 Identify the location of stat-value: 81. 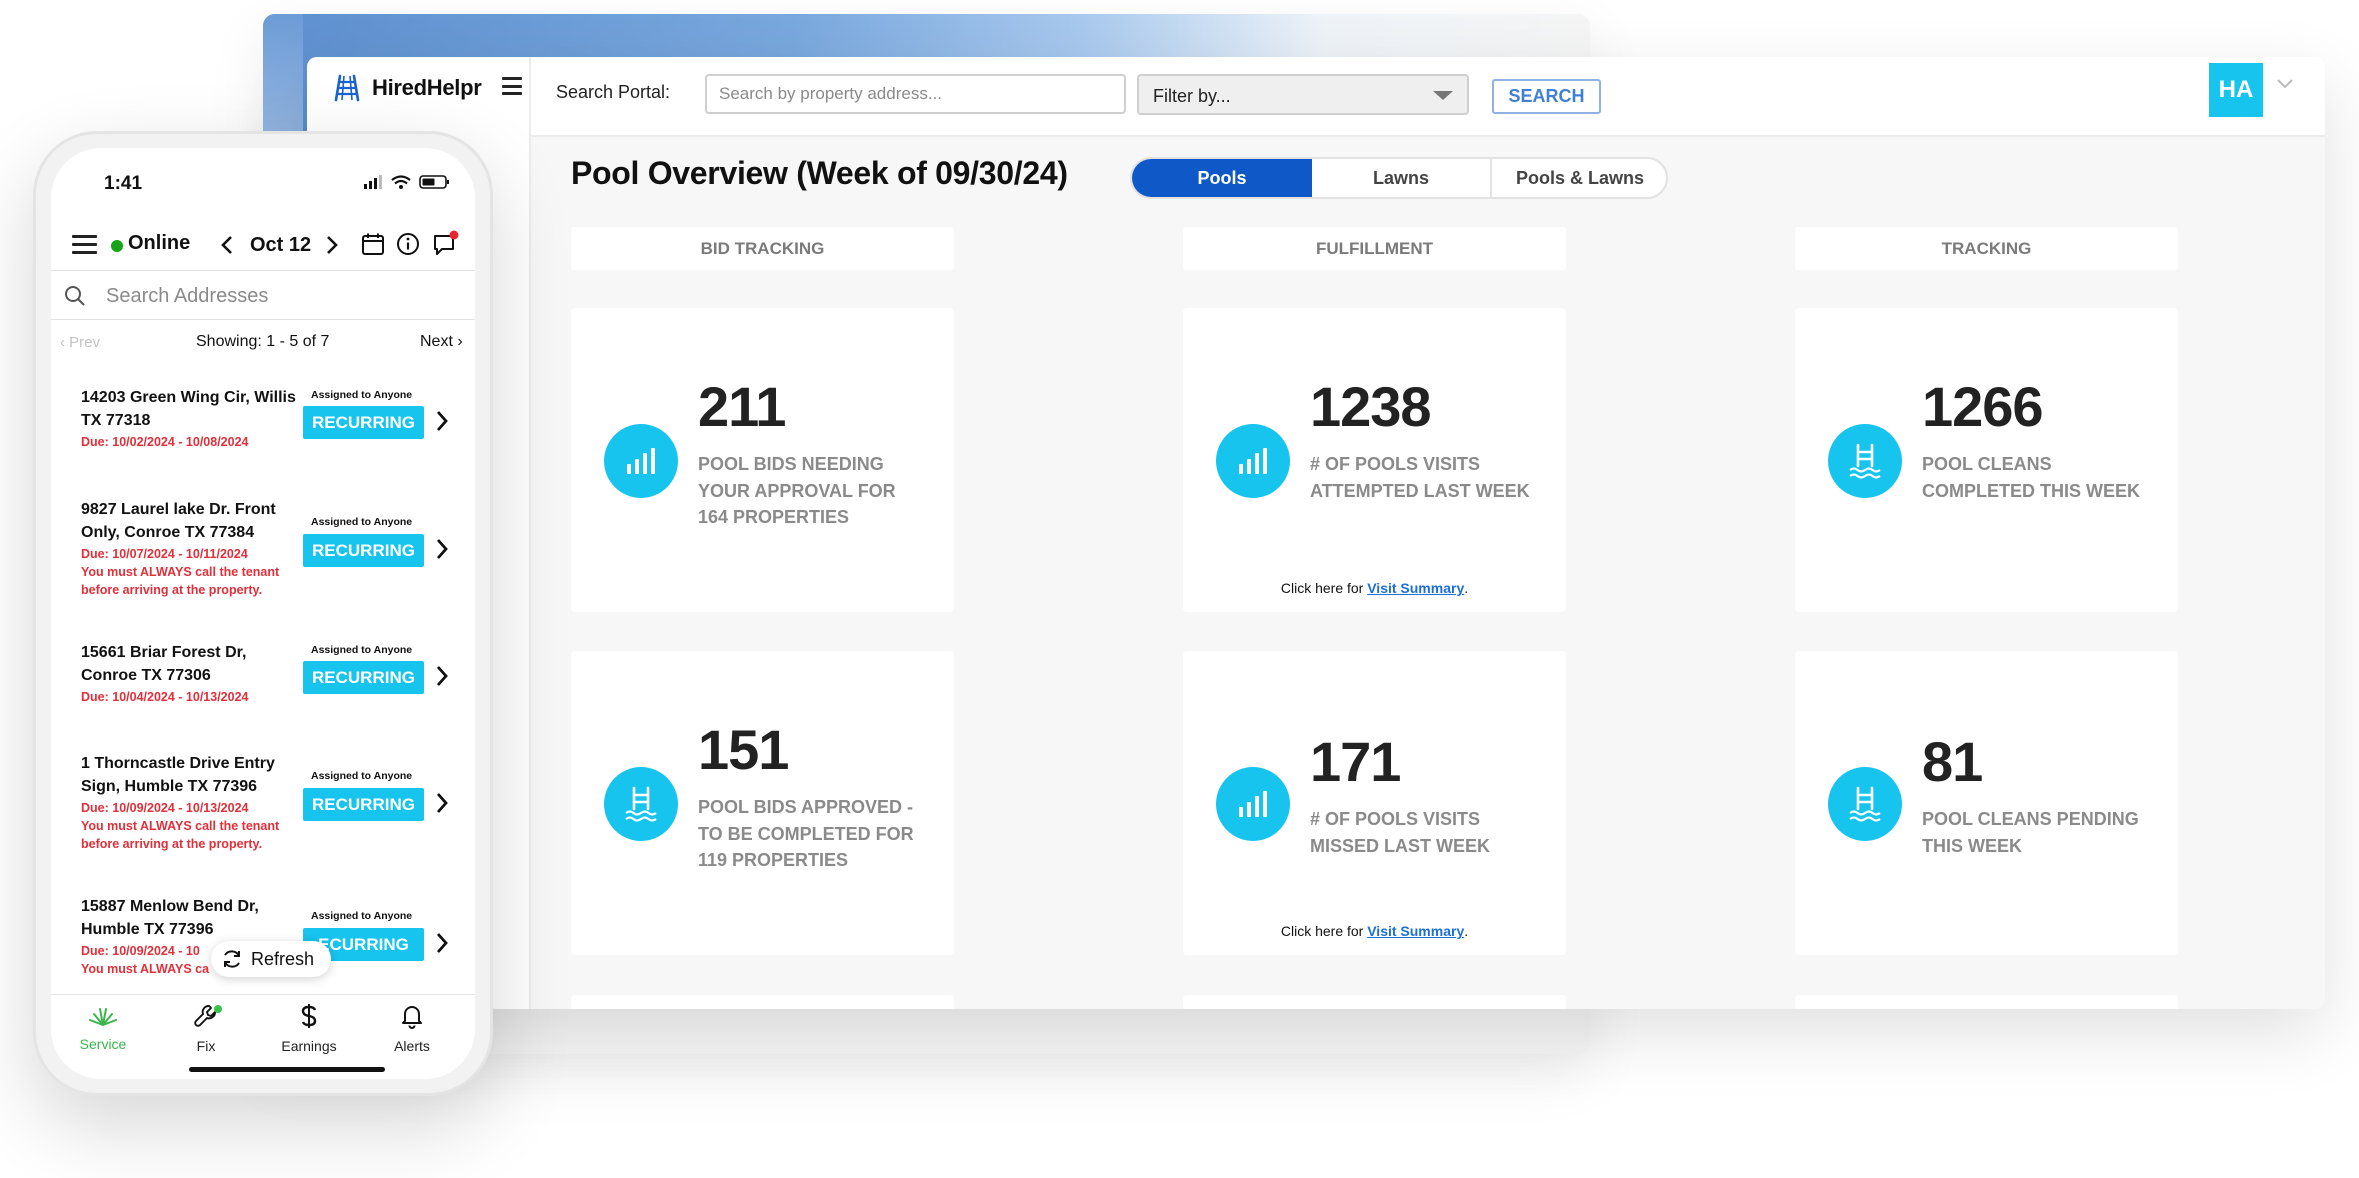
(1952, 761).